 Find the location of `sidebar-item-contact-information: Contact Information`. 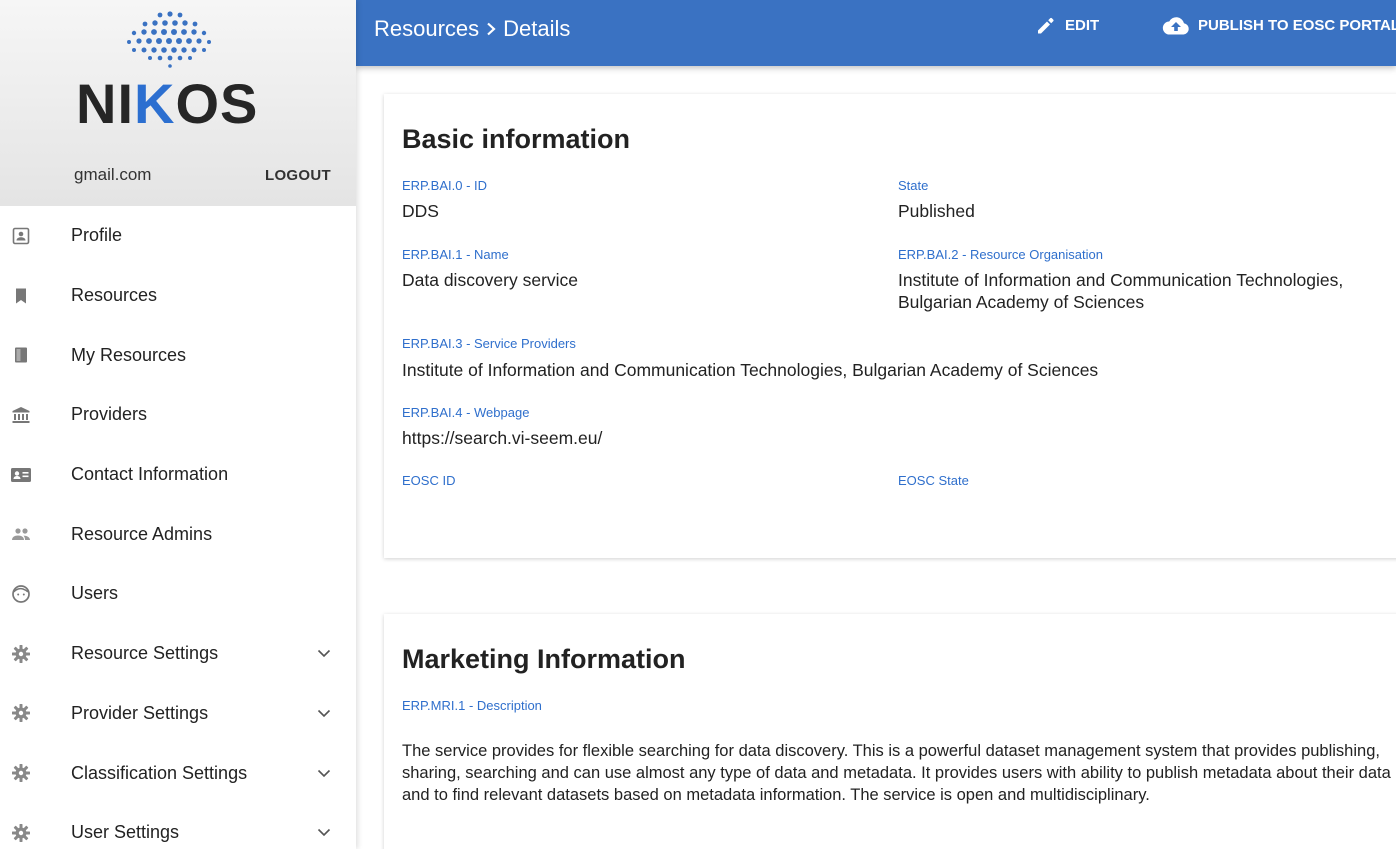

sidebar-item-contact-information: Contact Information is located at coordinates (178, 475).